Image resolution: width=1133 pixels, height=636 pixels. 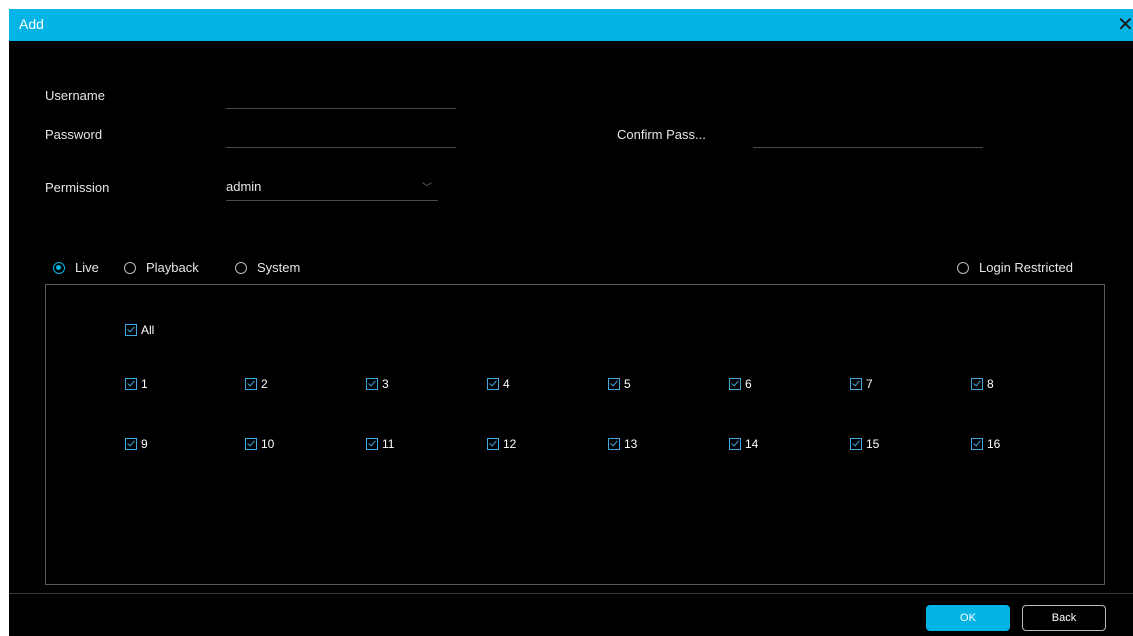 I want to click on confirm-password-field, so click(x=868, y=135).